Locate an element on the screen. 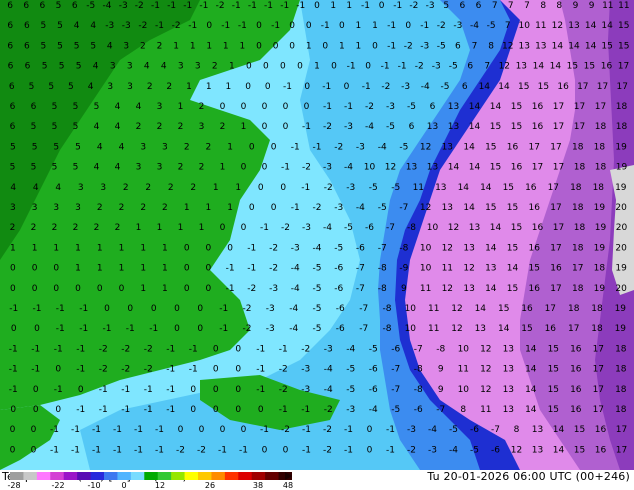 The height and width of the screenshot is (490, 634). temperature-value-label: 8 is located at coordinates (559, 6).